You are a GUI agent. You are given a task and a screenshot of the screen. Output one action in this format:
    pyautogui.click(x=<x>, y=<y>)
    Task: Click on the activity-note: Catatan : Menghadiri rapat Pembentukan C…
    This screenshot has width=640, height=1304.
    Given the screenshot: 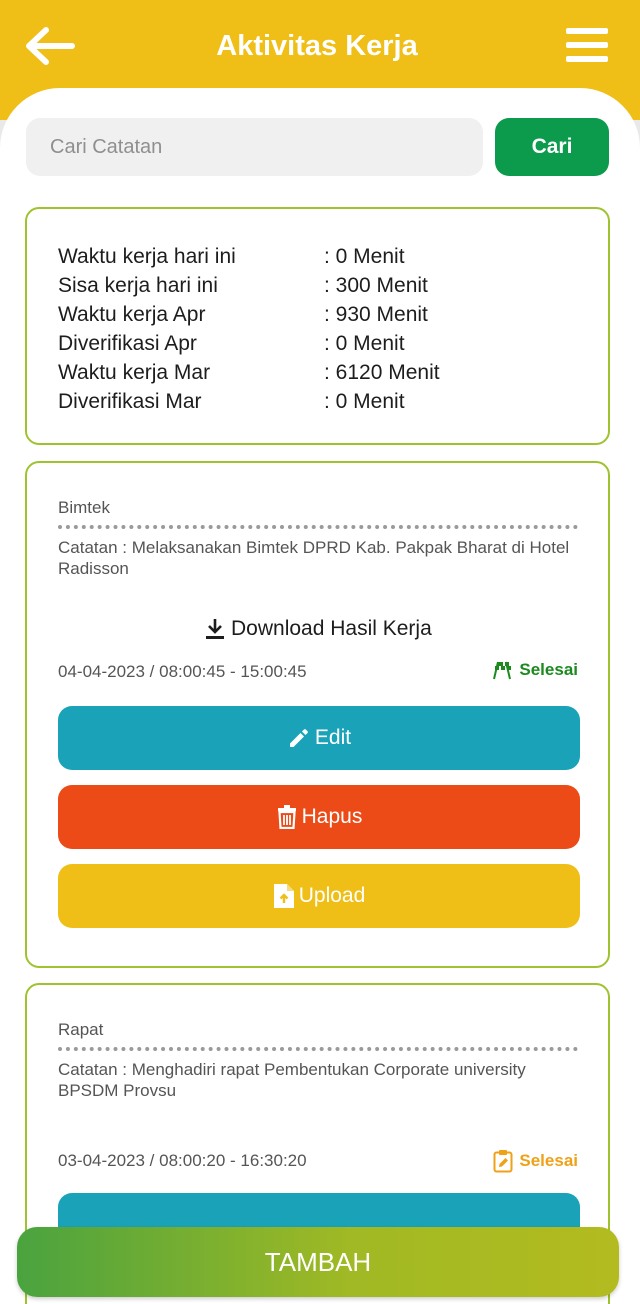 What is the action you would take?
    pyautogui.click(x=292, y=1080)
    